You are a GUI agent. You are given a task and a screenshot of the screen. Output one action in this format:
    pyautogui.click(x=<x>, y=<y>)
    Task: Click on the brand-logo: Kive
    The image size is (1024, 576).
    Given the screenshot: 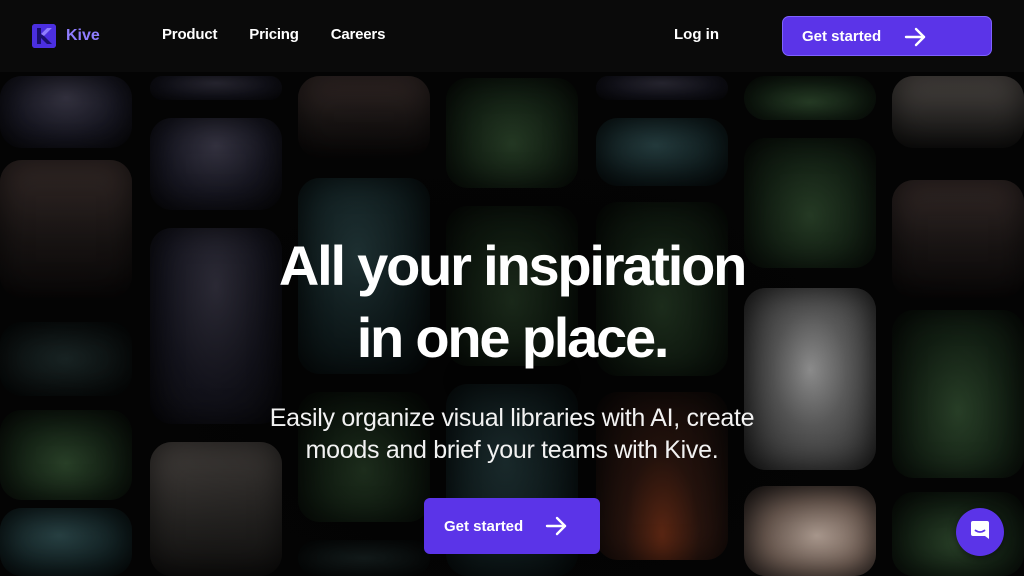 What is the action you would take?
    pyautogui.click(x=66, y=36)
    